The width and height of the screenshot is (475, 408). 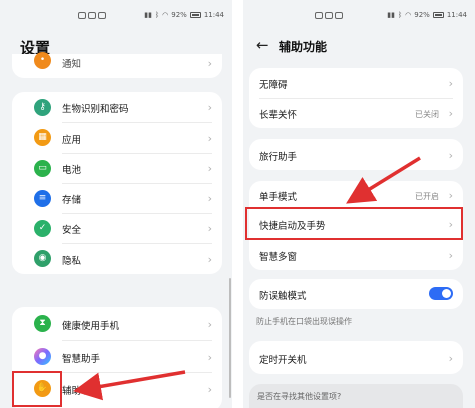 What do you see at coordinates (356, 396) in the screenshot?
I see `search-suggestion-card: 是否在寻找其他设置项?` at bounding box center [356, 396].